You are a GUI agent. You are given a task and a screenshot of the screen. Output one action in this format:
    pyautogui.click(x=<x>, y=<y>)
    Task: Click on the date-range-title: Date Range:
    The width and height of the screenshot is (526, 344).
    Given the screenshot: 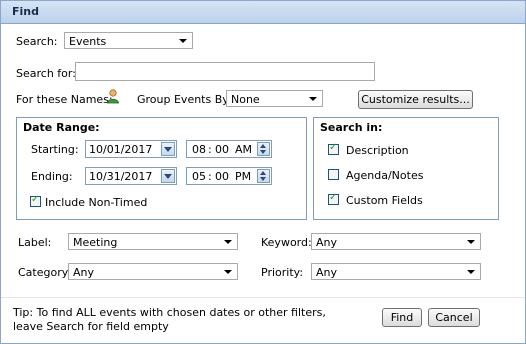 What is the action you would take?
    pyautogui.click(x=61, y=127)
    